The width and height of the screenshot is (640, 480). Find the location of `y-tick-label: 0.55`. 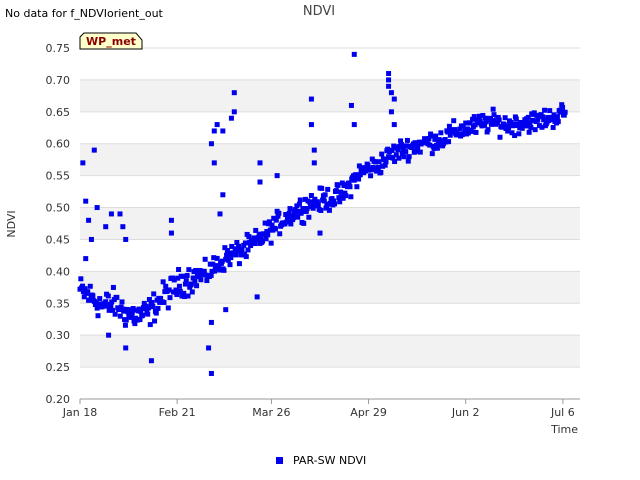

y-tick-label: 0.55 is located at coordinates (58, 176).